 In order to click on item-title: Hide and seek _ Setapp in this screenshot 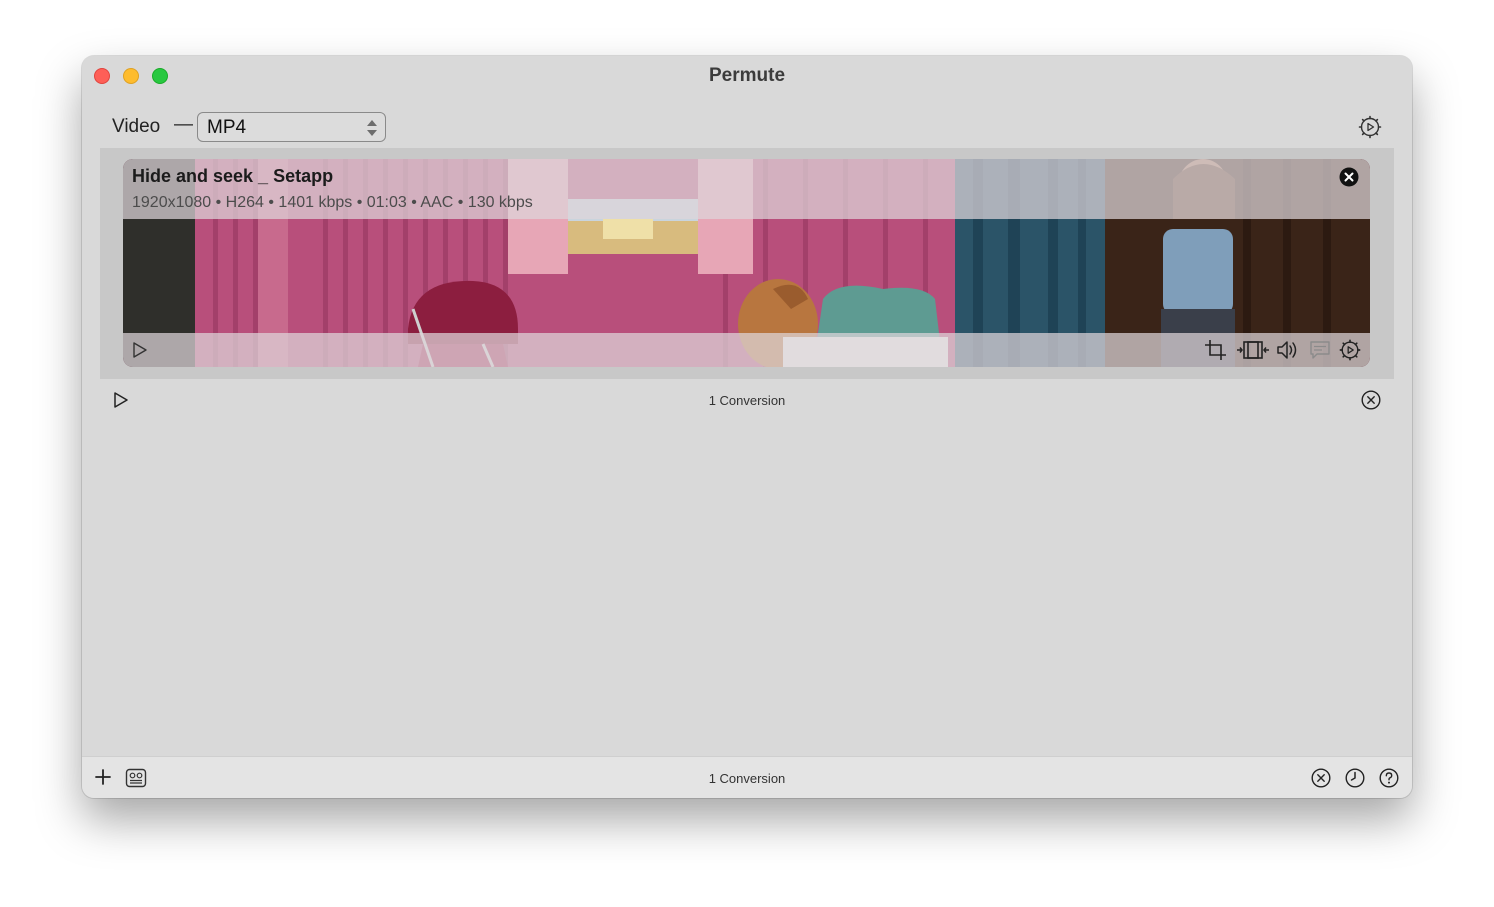, I will do `click(233, 176)`.